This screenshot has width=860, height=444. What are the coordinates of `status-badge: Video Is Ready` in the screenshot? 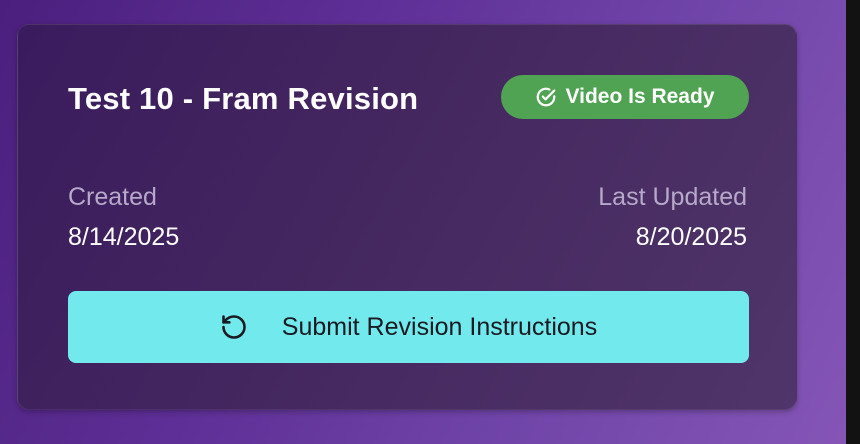 It's located at (625, 97).